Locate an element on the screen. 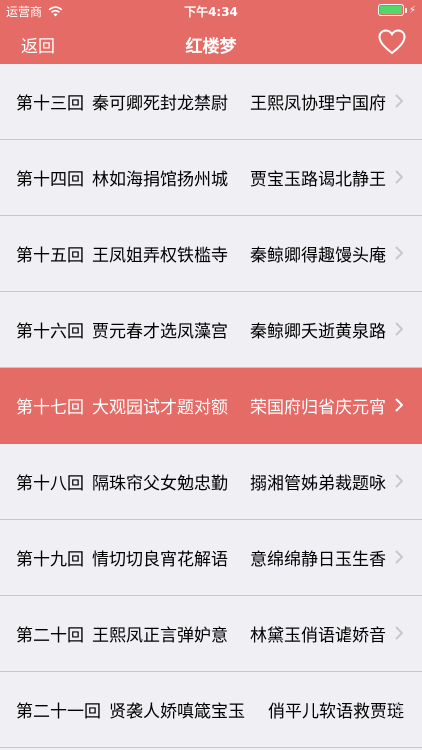 This screenshot has height=750, width=422. chapter-row: 第十六回 贾元春才选凤藻宫 秦鲸卿夭逝黄泉路 is located at coordinates (211, 330).